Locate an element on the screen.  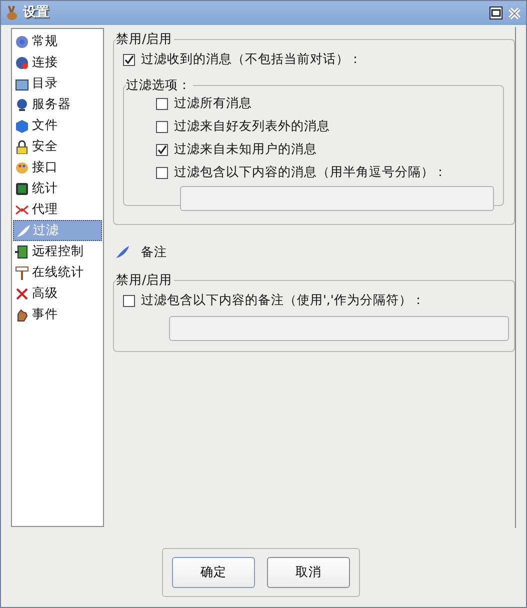
checkbox-label: 过滤收到的消息（不包括当前对话）： is located at coordinates (251, 59).